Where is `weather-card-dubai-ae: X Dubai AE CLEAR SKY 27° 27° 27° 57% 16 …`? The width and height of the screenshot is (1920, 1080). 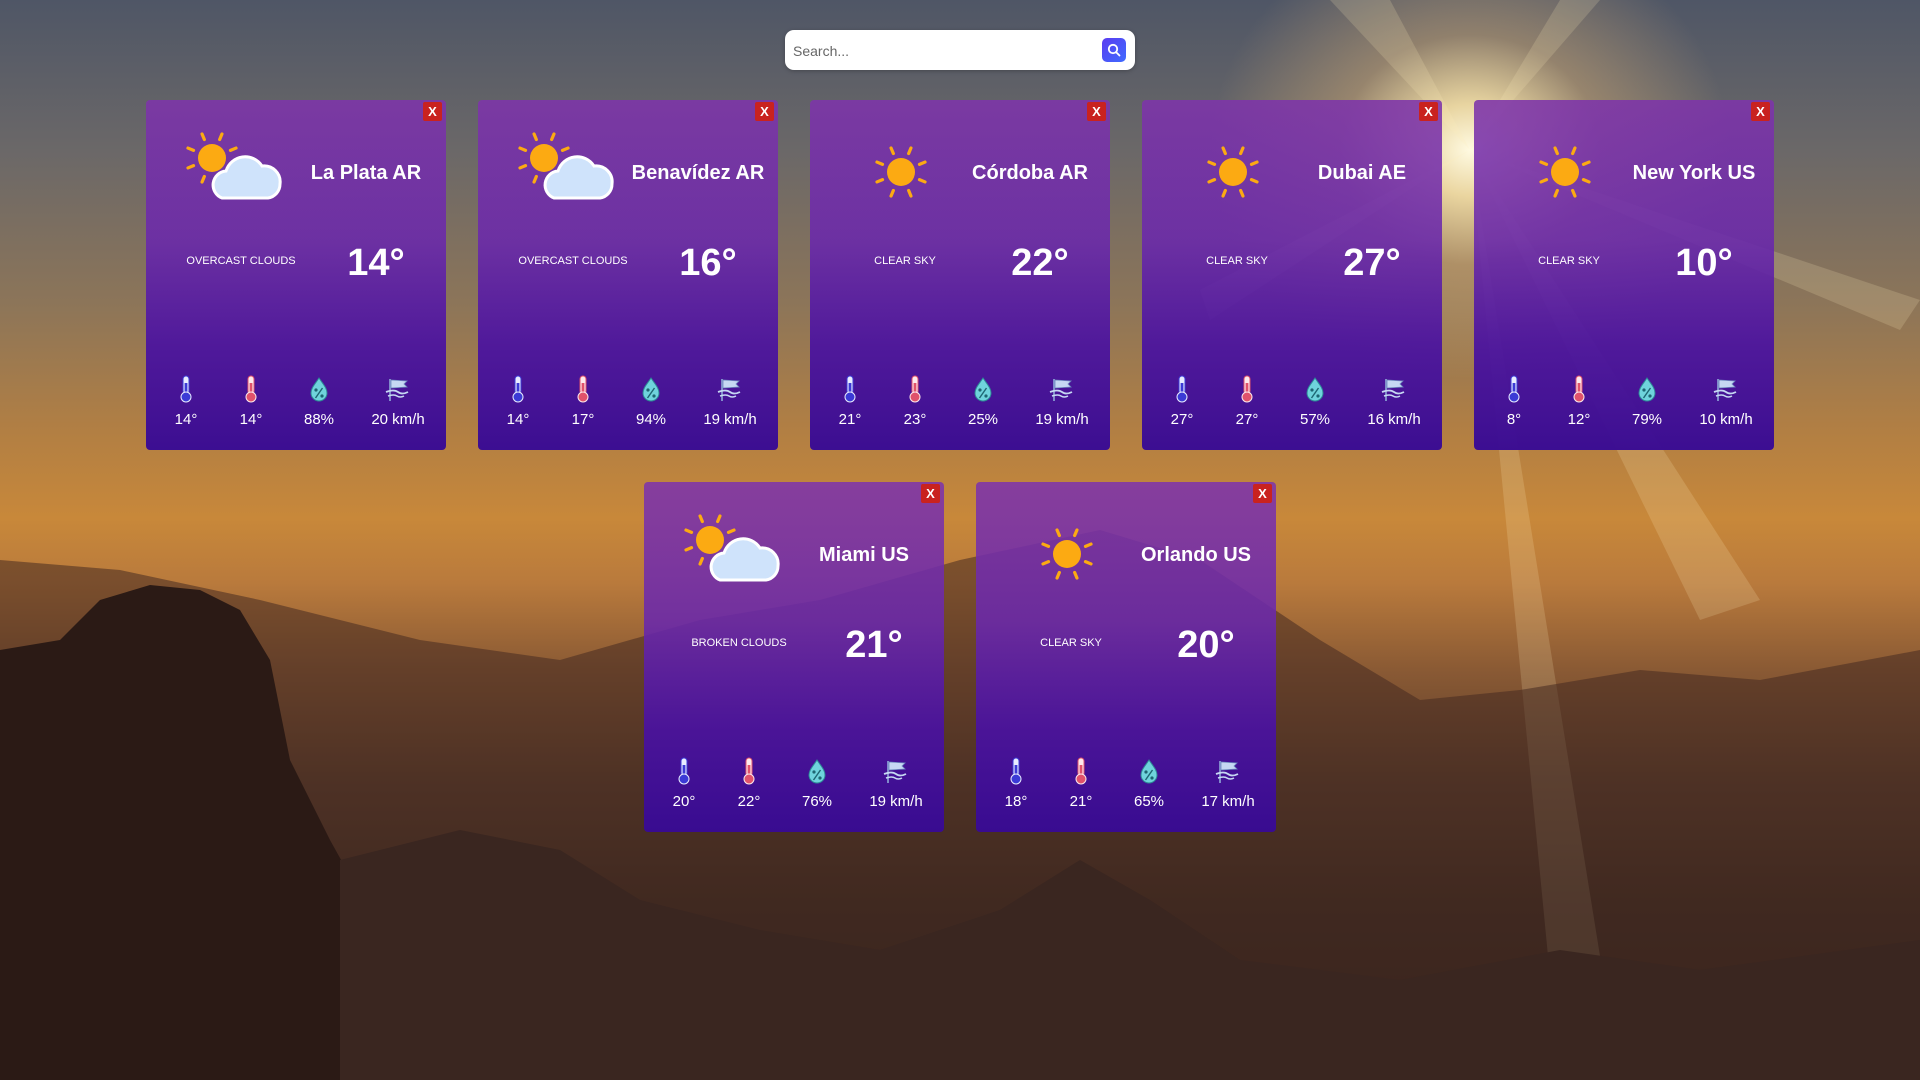 weather-card-dubai-ae: X Dubai AE CLEAR SKY 27° 27° 27° 57% 16 … is located at coordinates (1292, 275).